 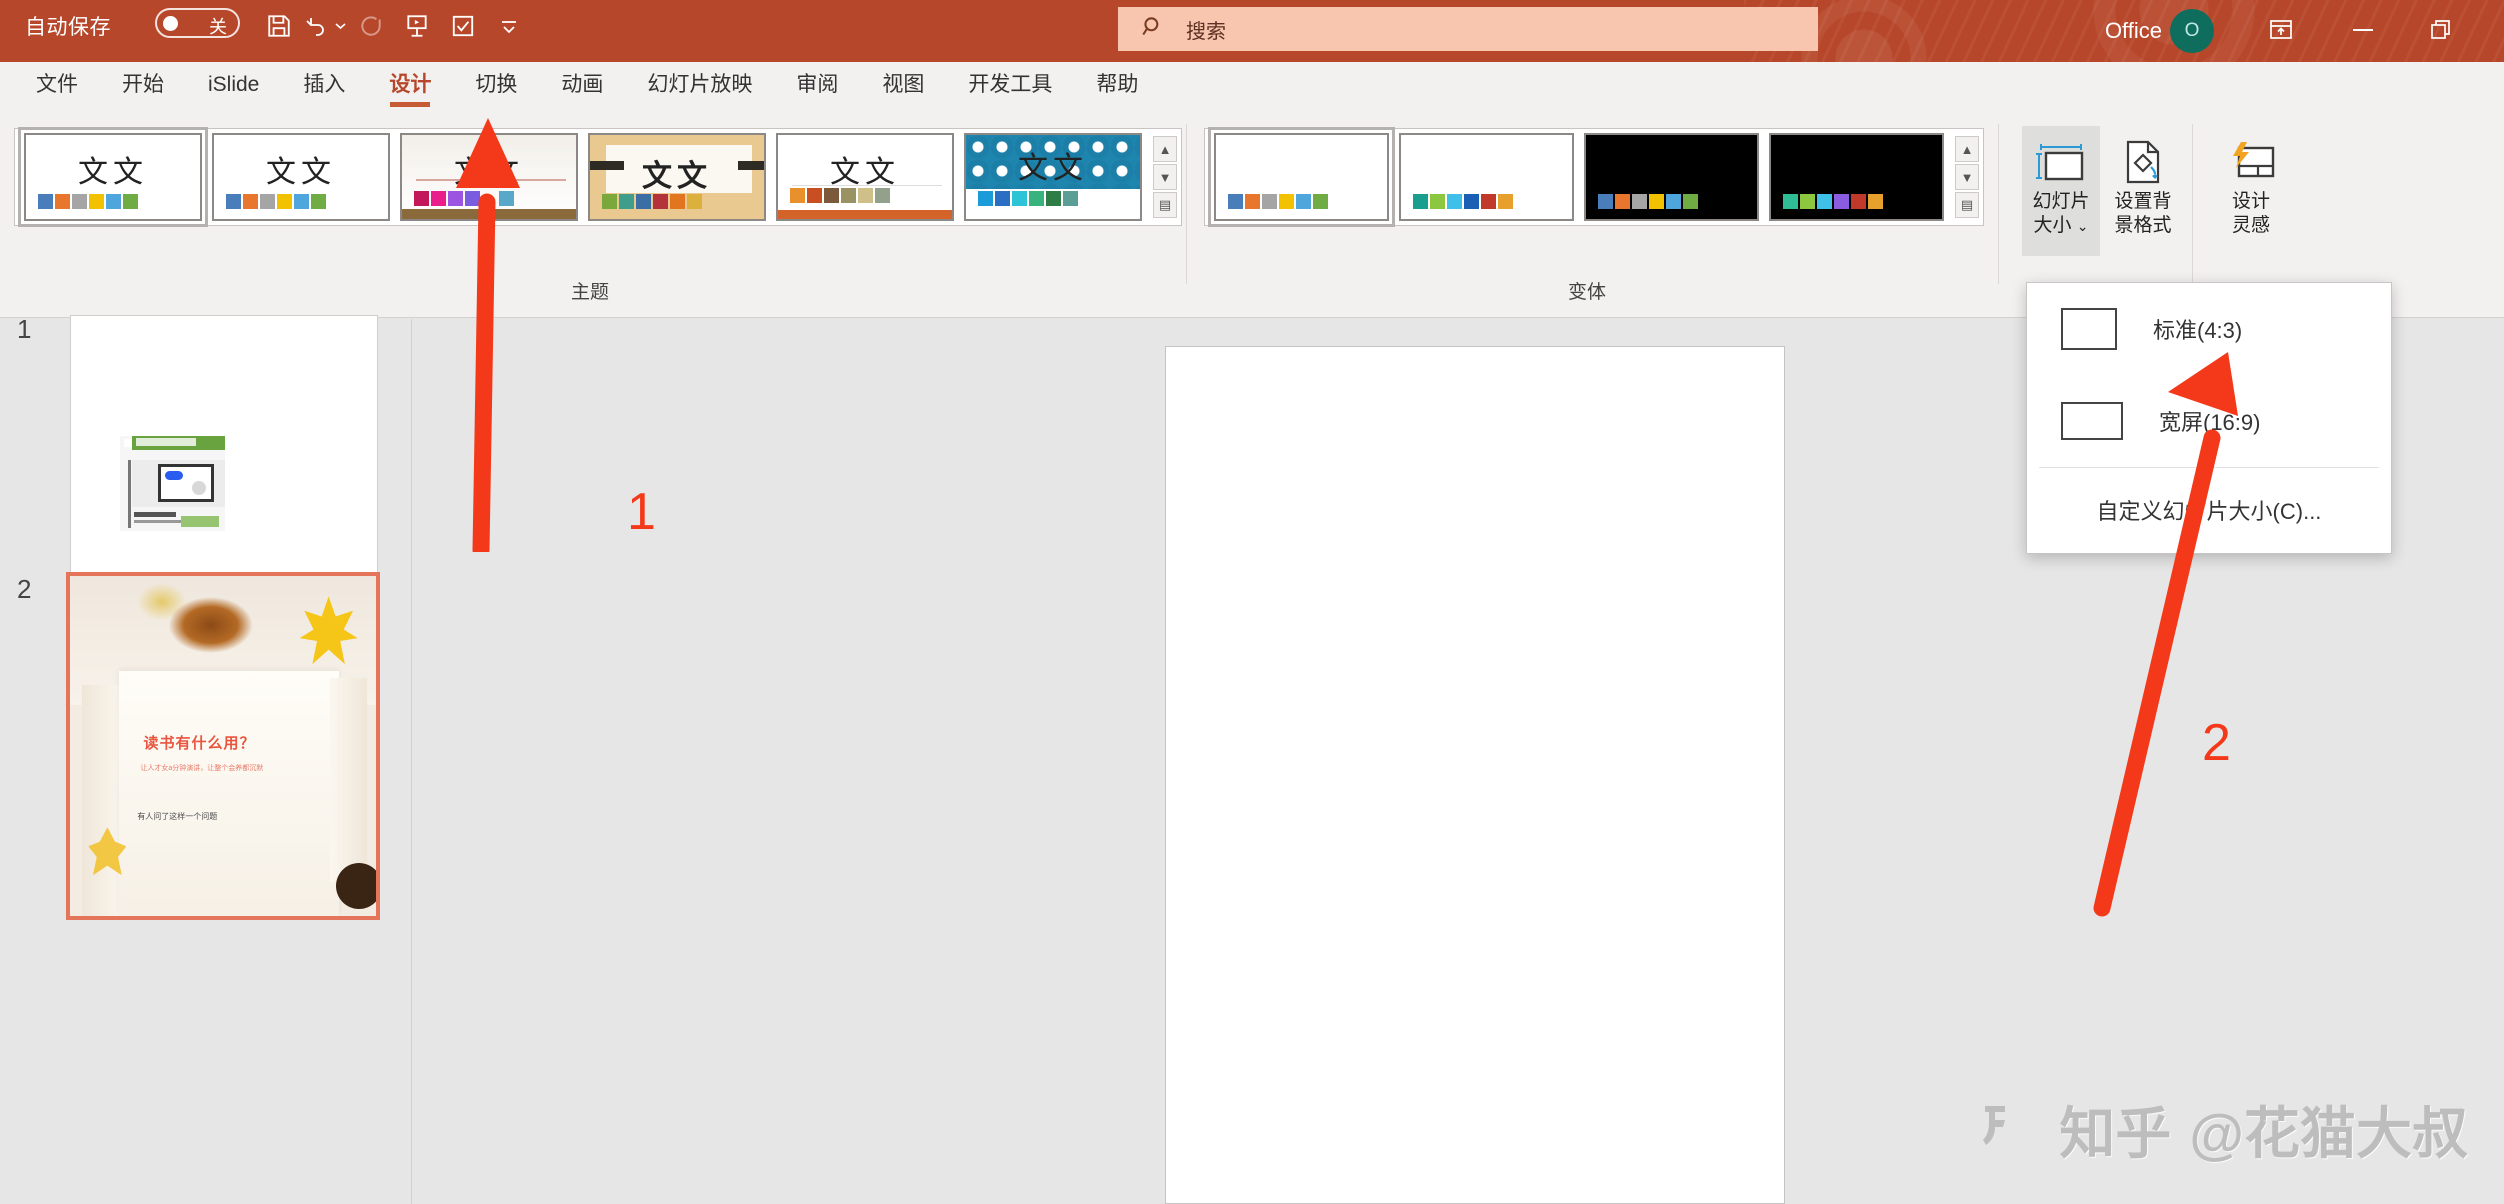 I want to click on theme-gallery-scroller: ▲ ▼ ▤, so click(x=1165, y=177).